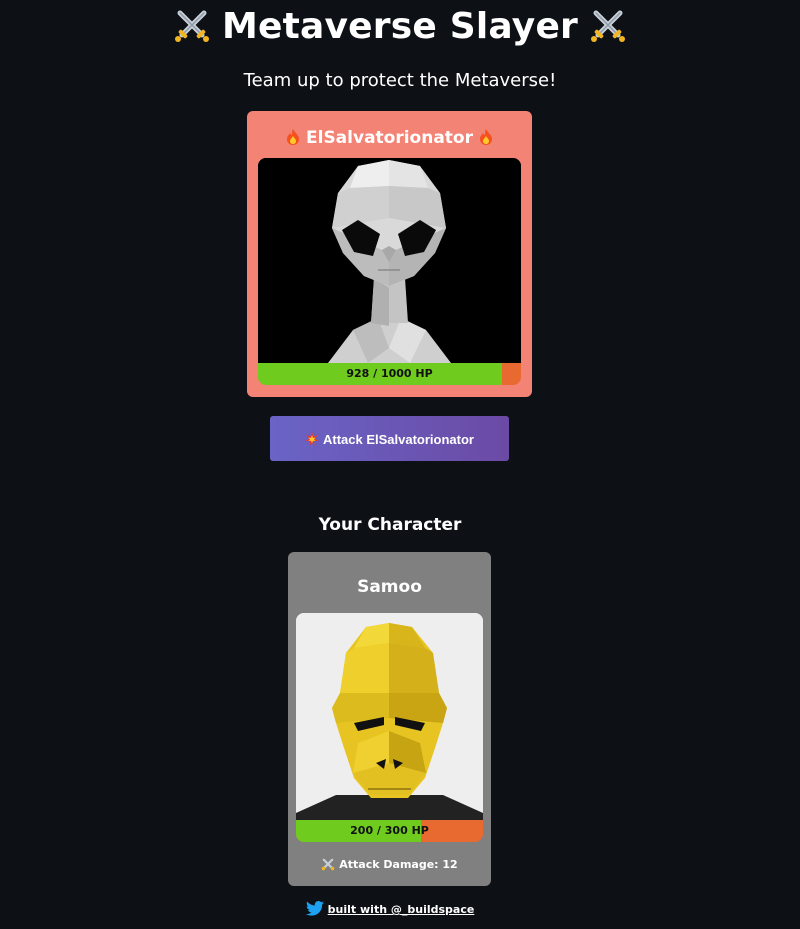 This screenshot has width=800, height=929. I want to click on buildspace-link: built with @_buildspace, so click(401, 909).